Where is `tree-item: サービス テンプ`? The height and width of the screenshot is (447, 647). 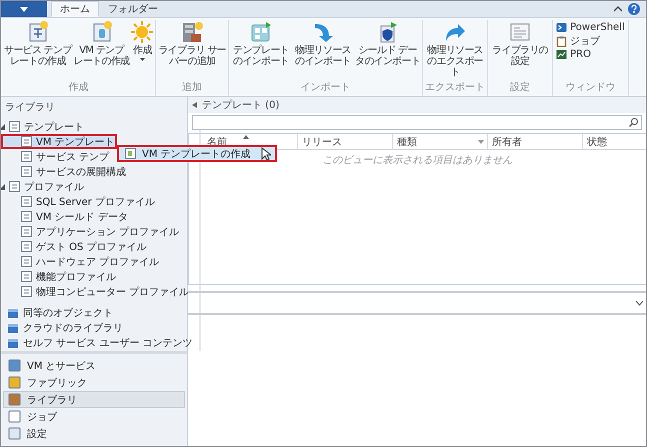
tree-item: サービス テンプ is located at coordinates (56, 156).